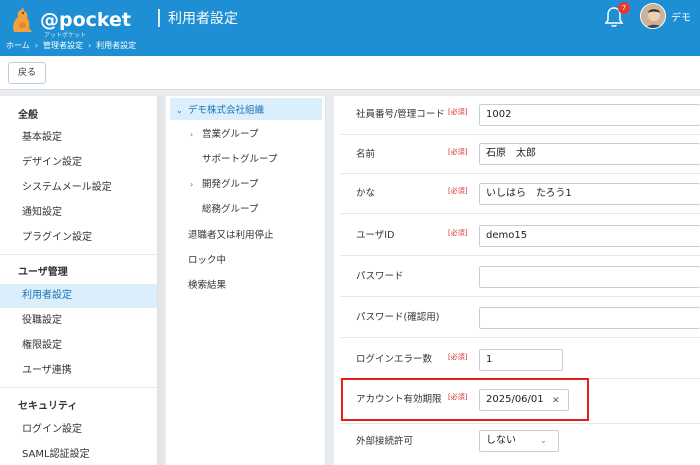 This screenshot has width=700, height=465. I want to click on employee-code-input: 1002, so click(589, 115).